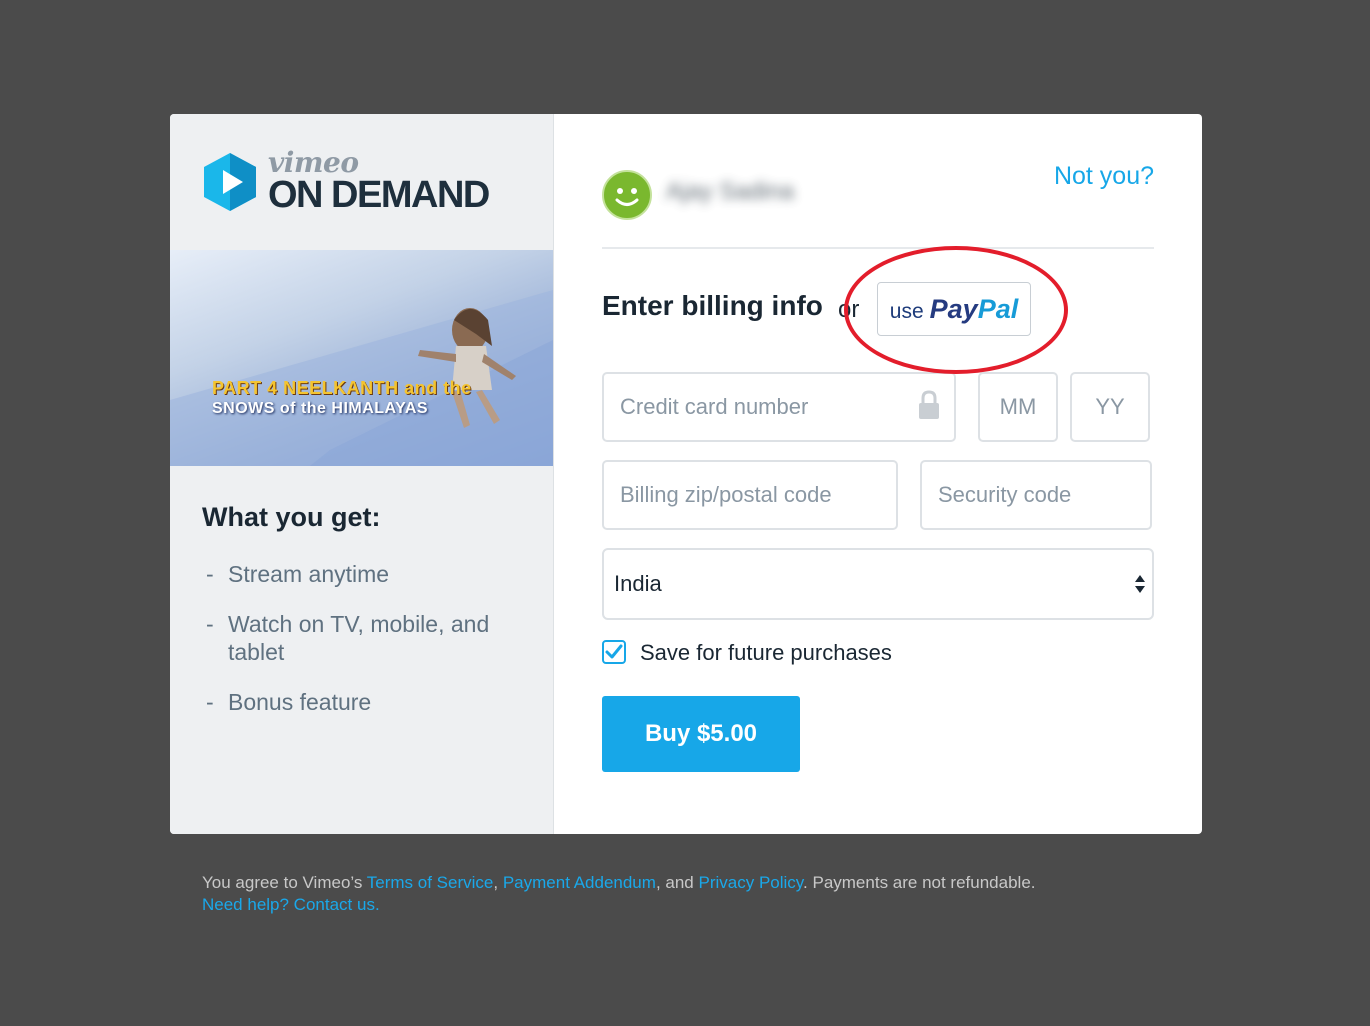 This screenshot has width=1370, height=1026. What do you see at coordinates (878, 584) in the screenshot?
I see `country-select: India` at bounding box center [878, 584].